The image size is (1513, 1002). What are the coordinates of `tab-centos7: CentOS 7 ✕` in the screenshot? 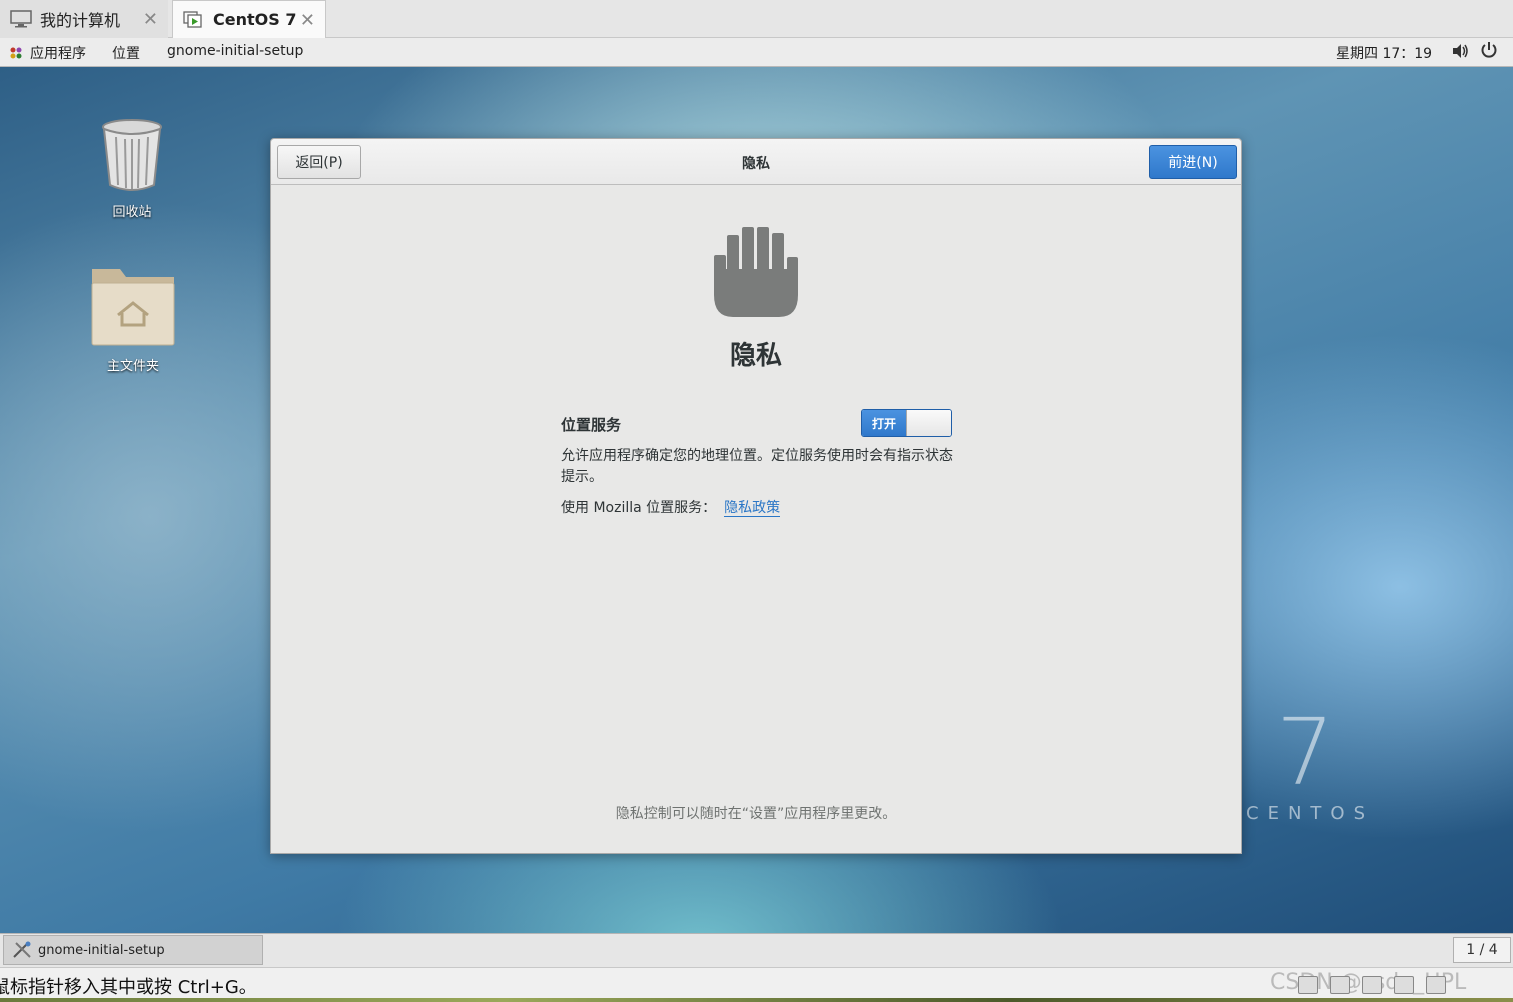 It's located at (249, 19).